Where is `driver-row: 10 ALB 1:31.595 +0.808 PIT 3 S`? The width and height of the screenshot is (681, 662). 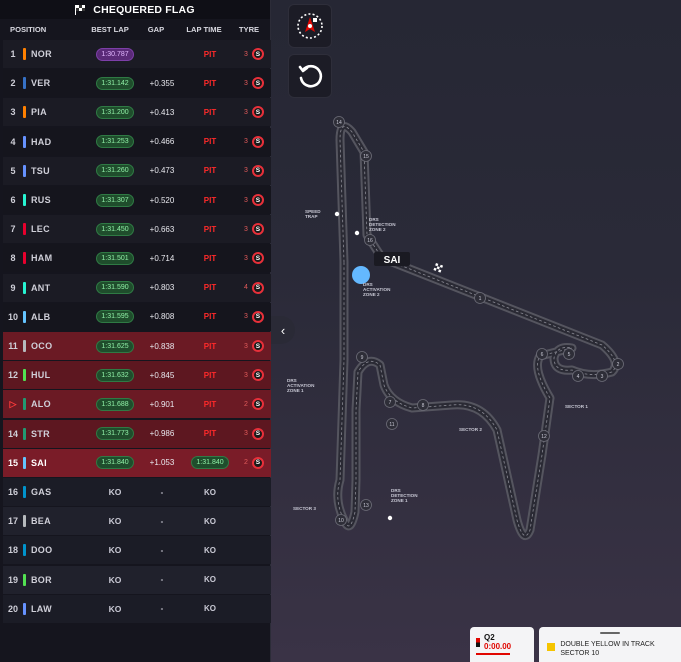 driver-row: 10 ALB 1:31.595 +0.808 PIT 3 S is located at coordinates (137, 316).